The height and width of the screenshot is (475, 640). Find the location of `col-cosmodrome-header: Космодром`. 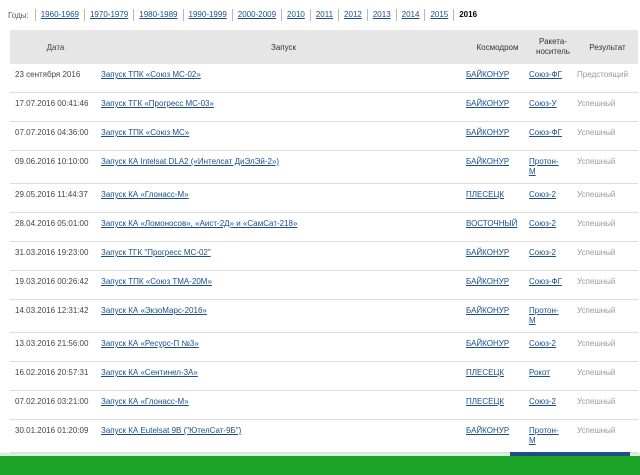

col-cosmodrome-header: Космодром is located at coordinates (497, 47).